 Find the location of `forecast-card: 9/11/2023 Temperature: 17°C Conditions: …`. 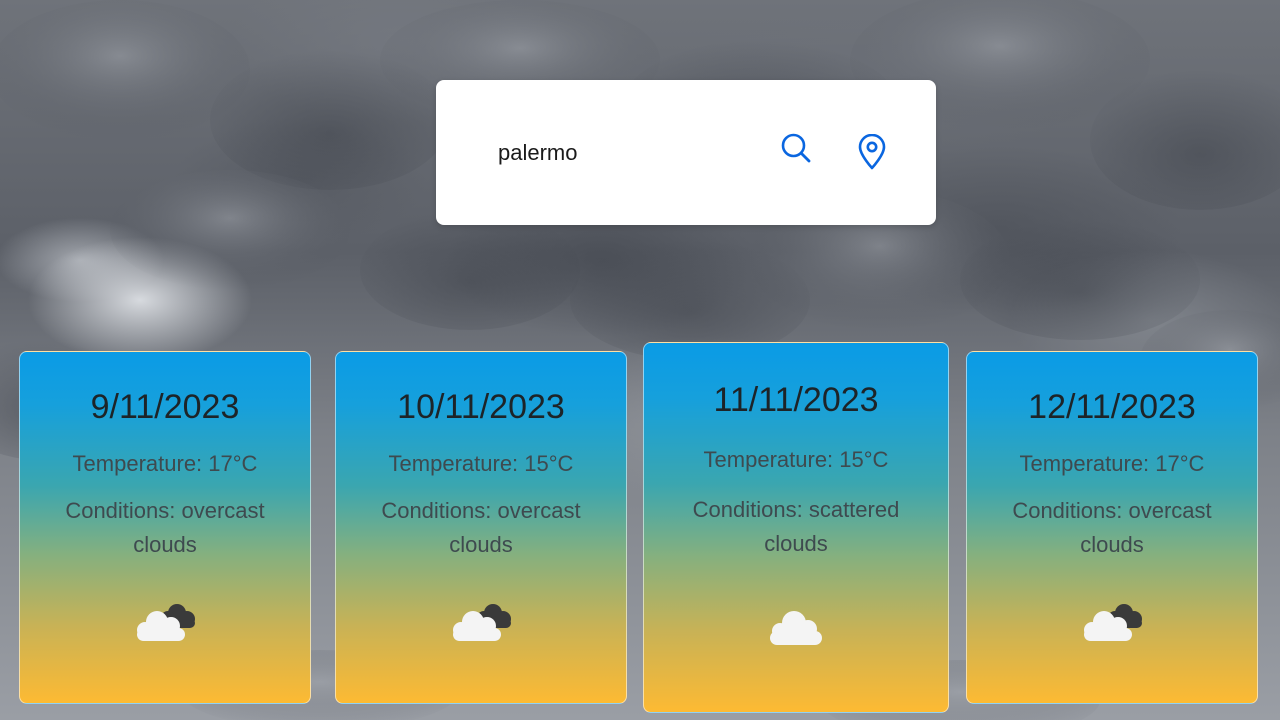

forecast-card: 9/11/2023 Temperature: 17°C Conditions: … is located at coordinates (165, 527).